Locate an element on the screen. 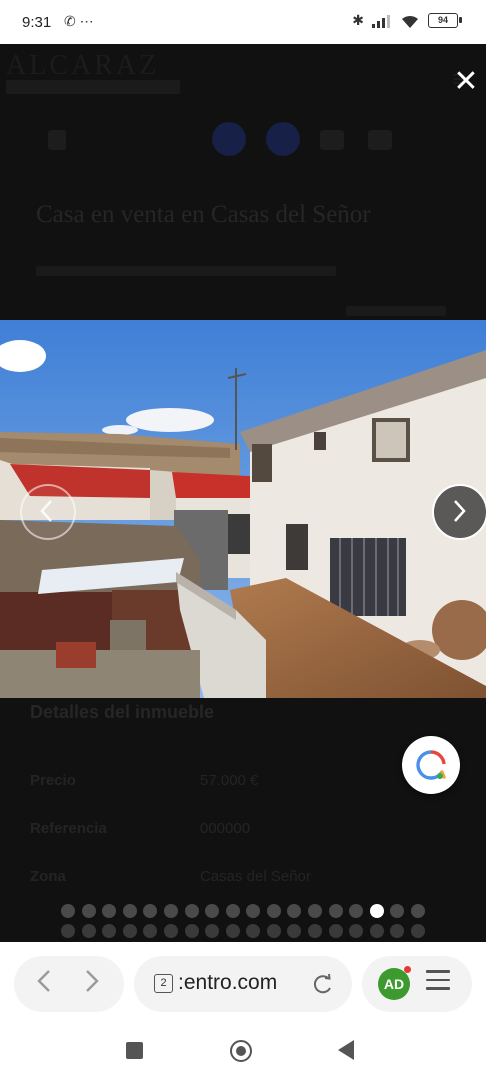  detail-row: Zona Casas del Señor is located at coordinates (170, 876).